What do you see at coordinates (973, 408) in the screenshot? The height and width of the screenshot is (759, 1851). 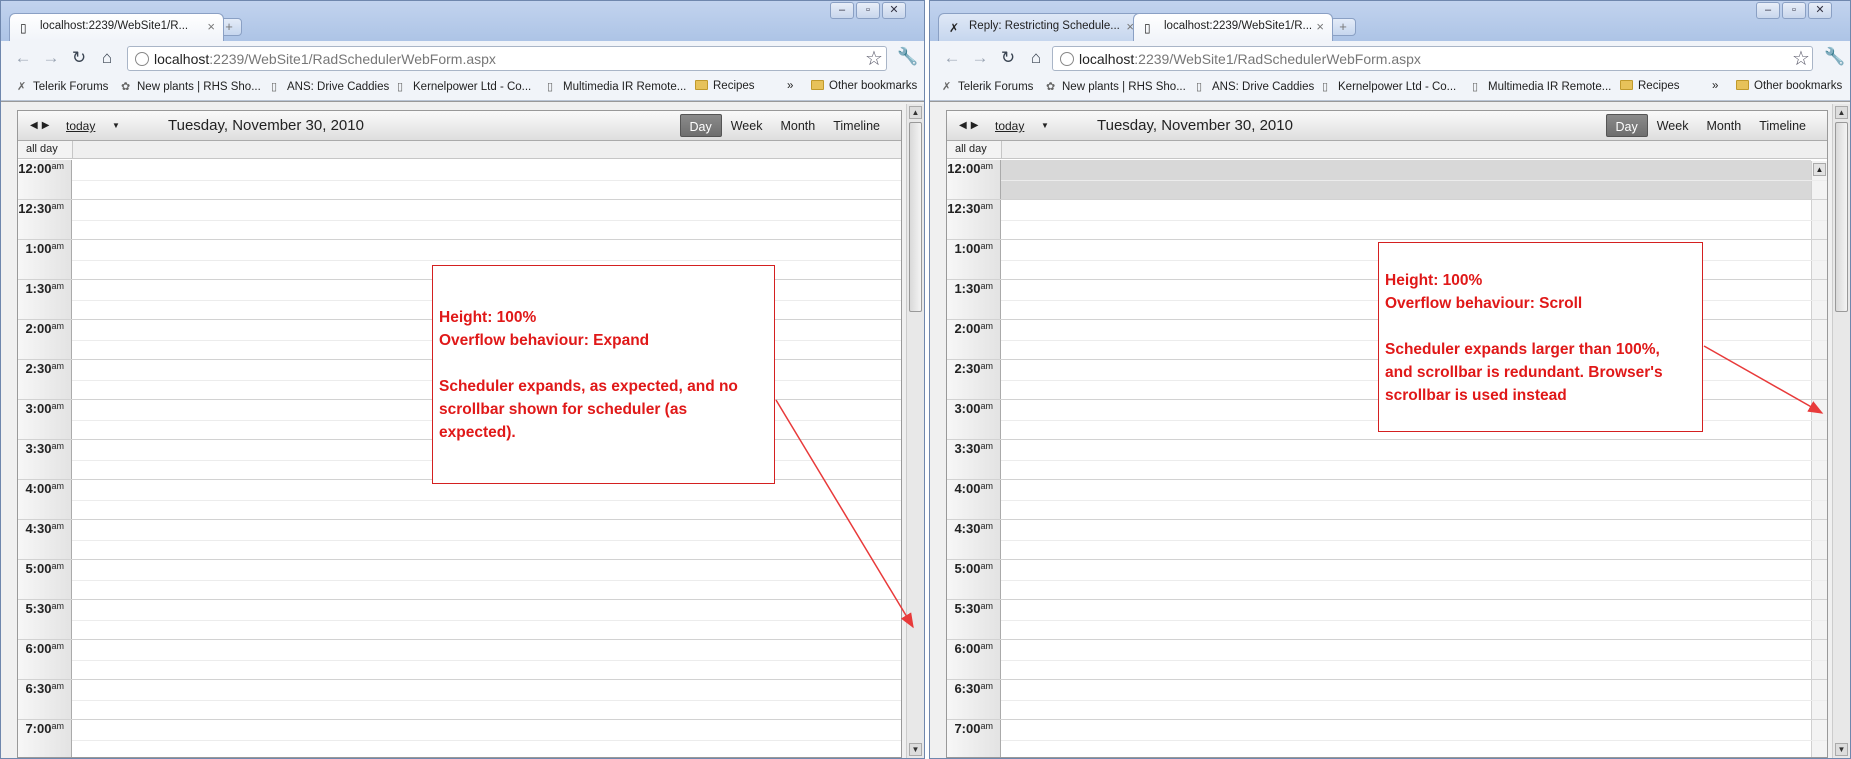 I see `time-label: 3:00am` at bounding box center [973, 408].